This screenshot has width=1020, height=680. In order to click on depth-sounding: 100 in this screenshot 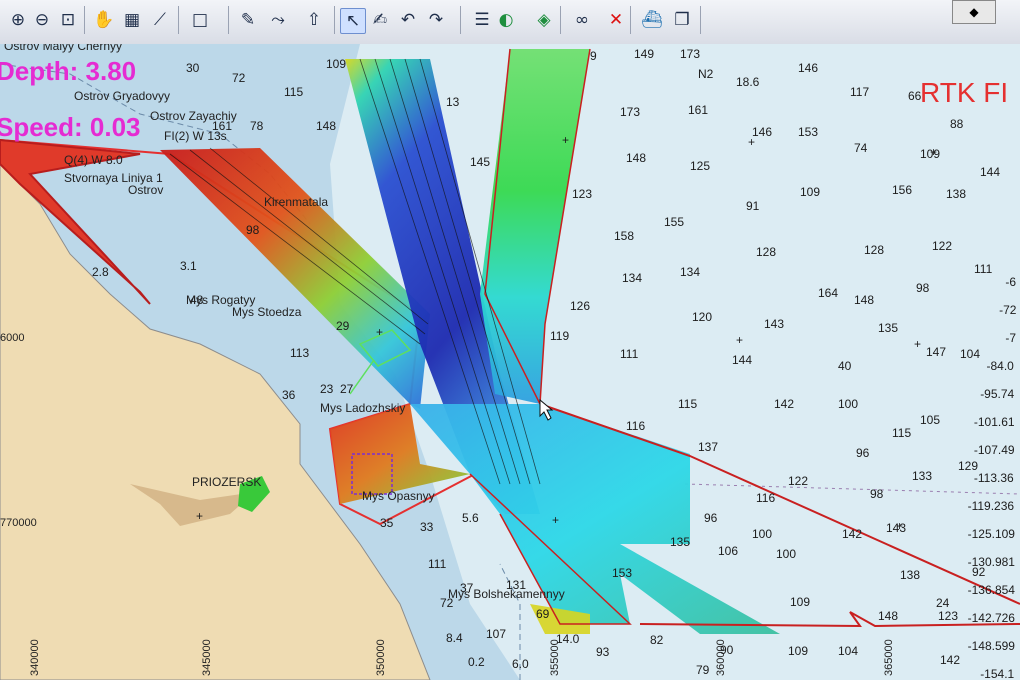, I will do `click(762, 534)`.